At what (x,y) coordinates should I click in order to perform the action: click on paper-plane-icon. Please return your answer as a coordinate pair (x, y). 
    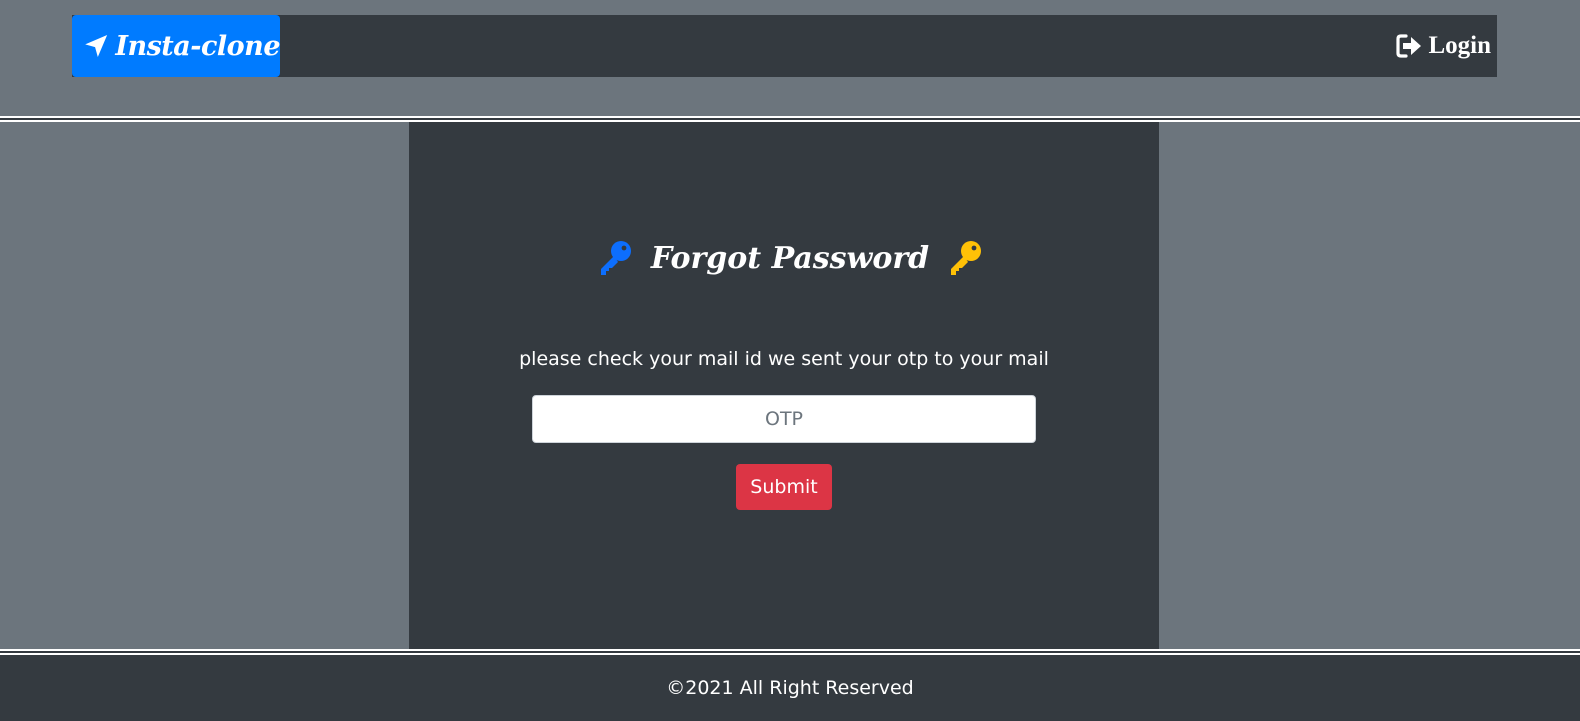
    Looking at the image, I should click on (96, 46).